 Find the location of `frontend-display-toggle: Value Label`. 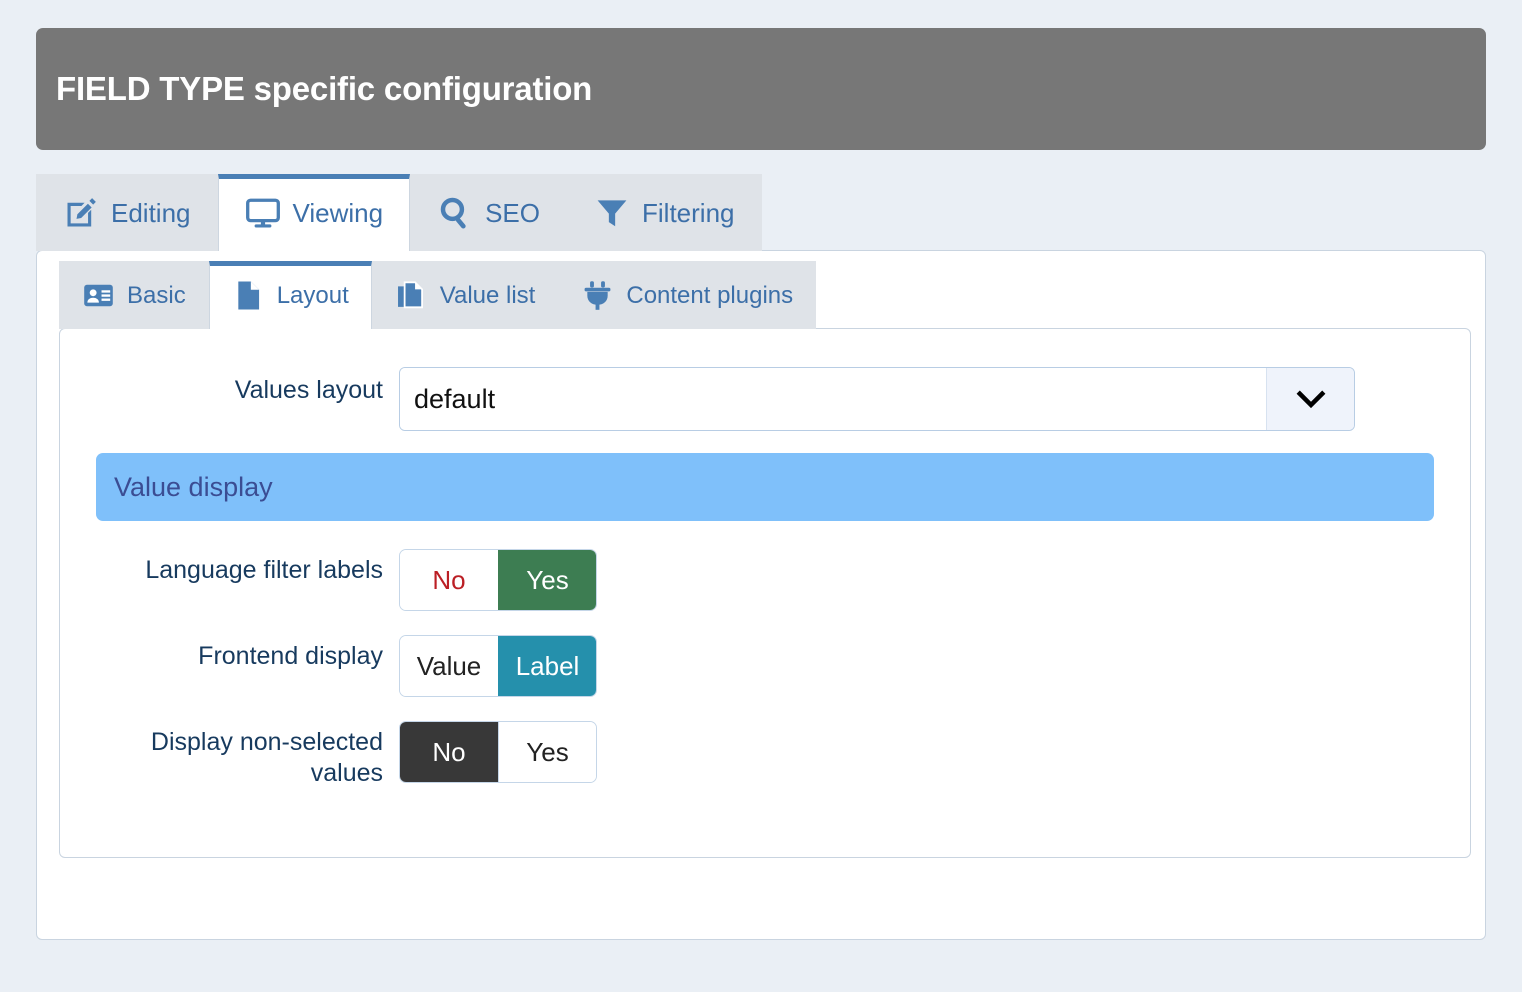

frontend-display-toggle: Value Label is located at coordinates (498, 666).